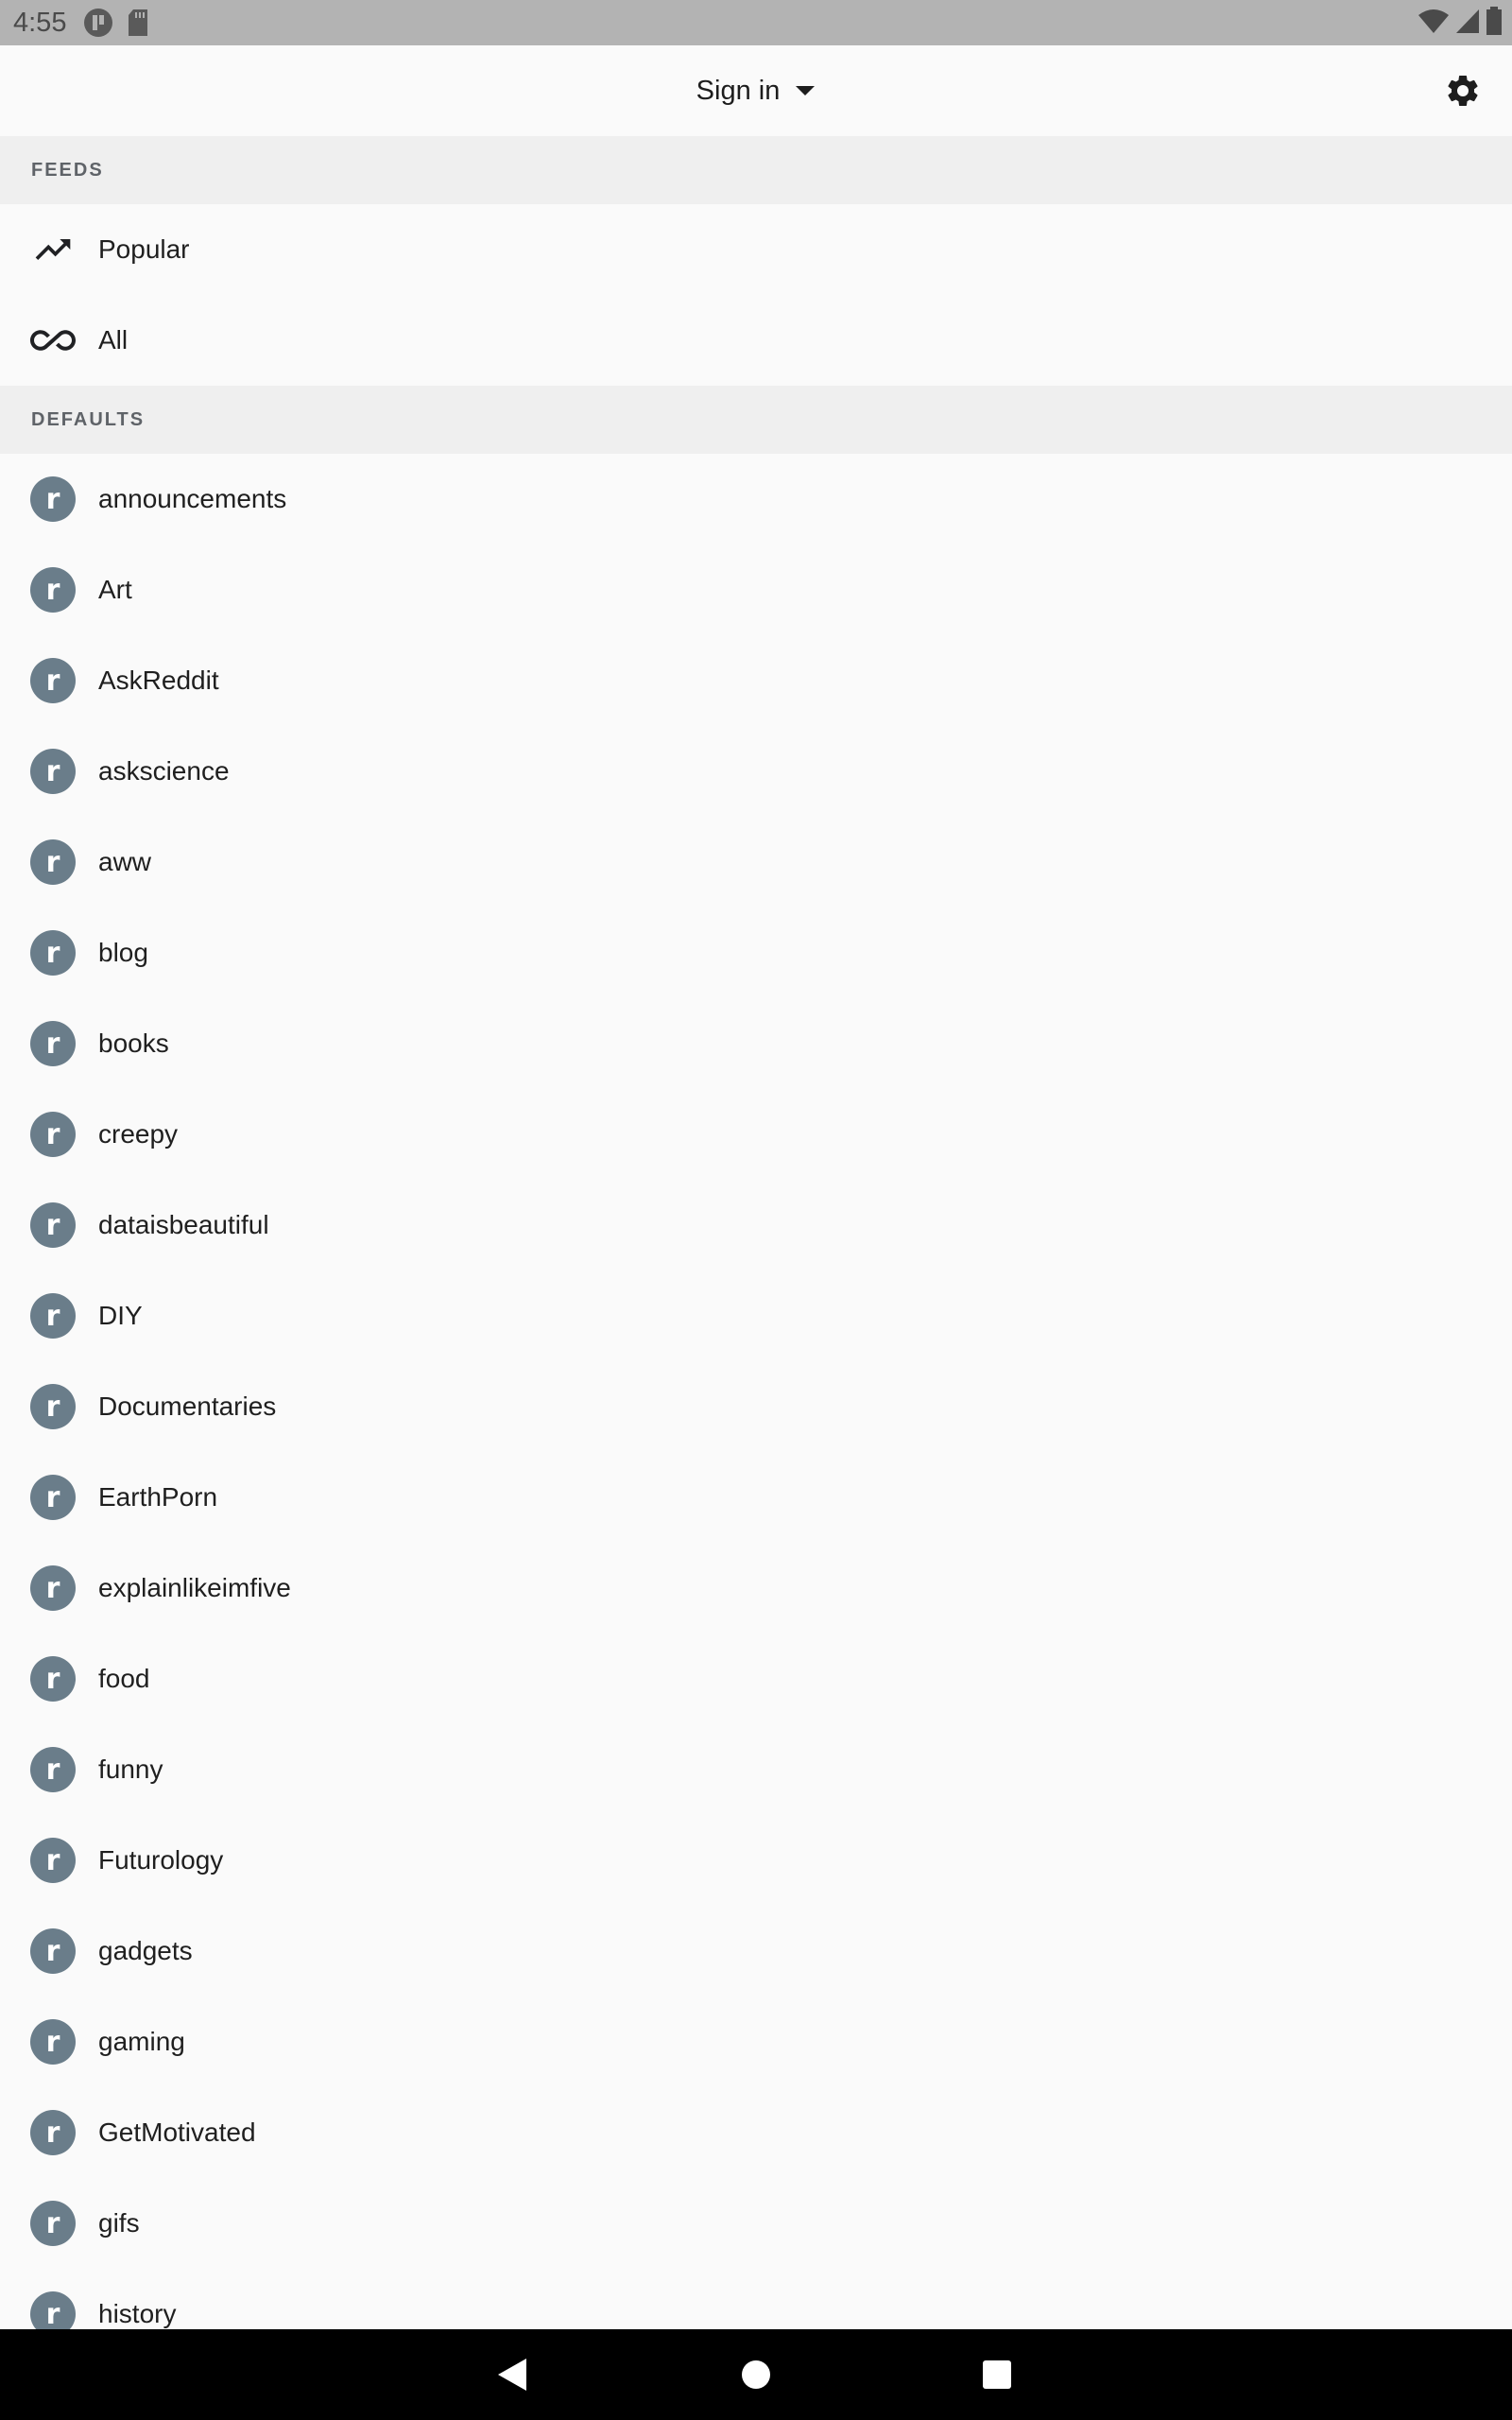  I want to click on back-button, so click(512, 2374).